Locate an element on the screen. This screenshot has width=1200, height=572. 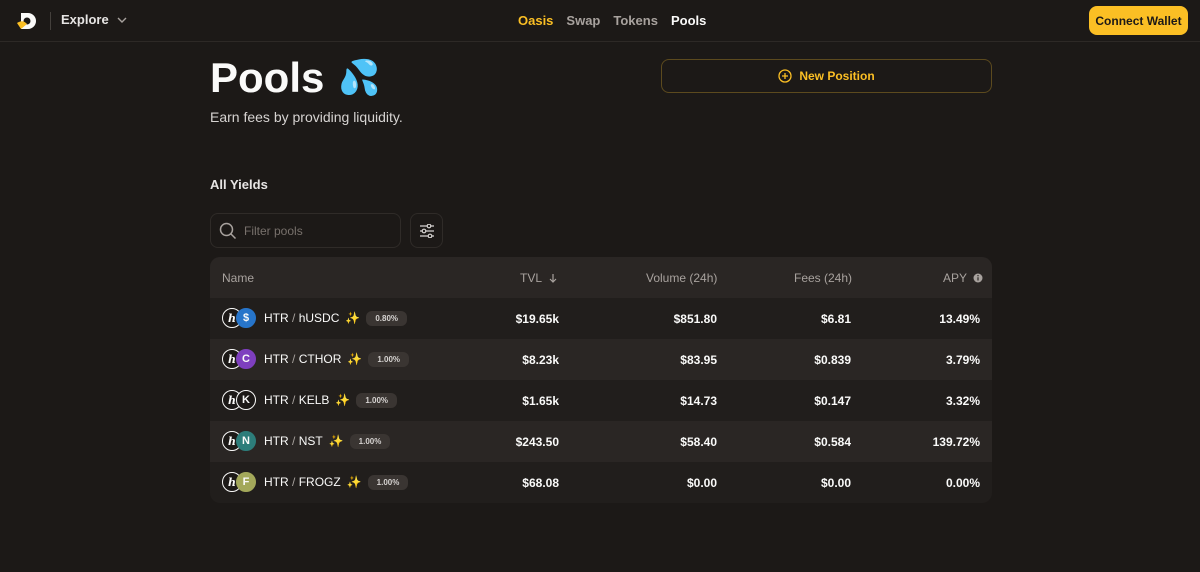
quote-token-symbol: FROGZ is located at coordinates (319, 482).